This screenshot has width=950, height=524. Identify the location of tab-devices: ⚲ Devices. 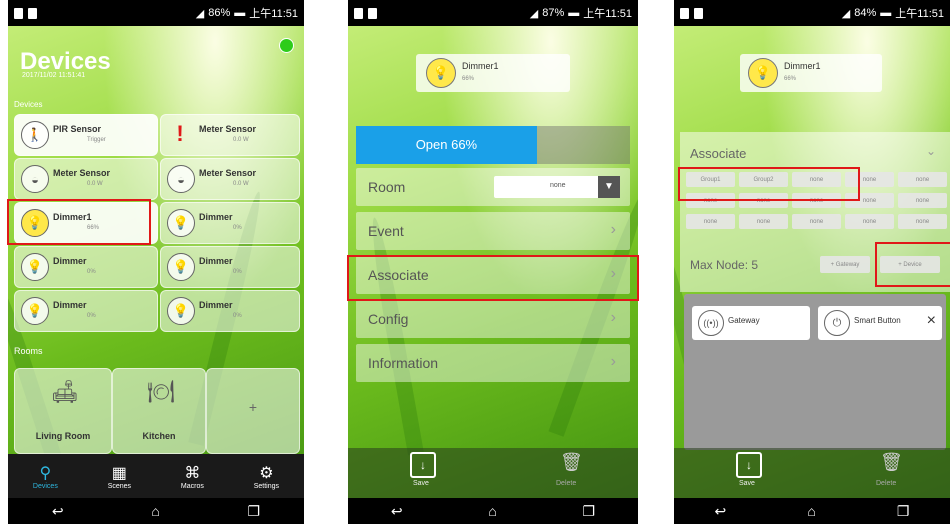
(45, 476).